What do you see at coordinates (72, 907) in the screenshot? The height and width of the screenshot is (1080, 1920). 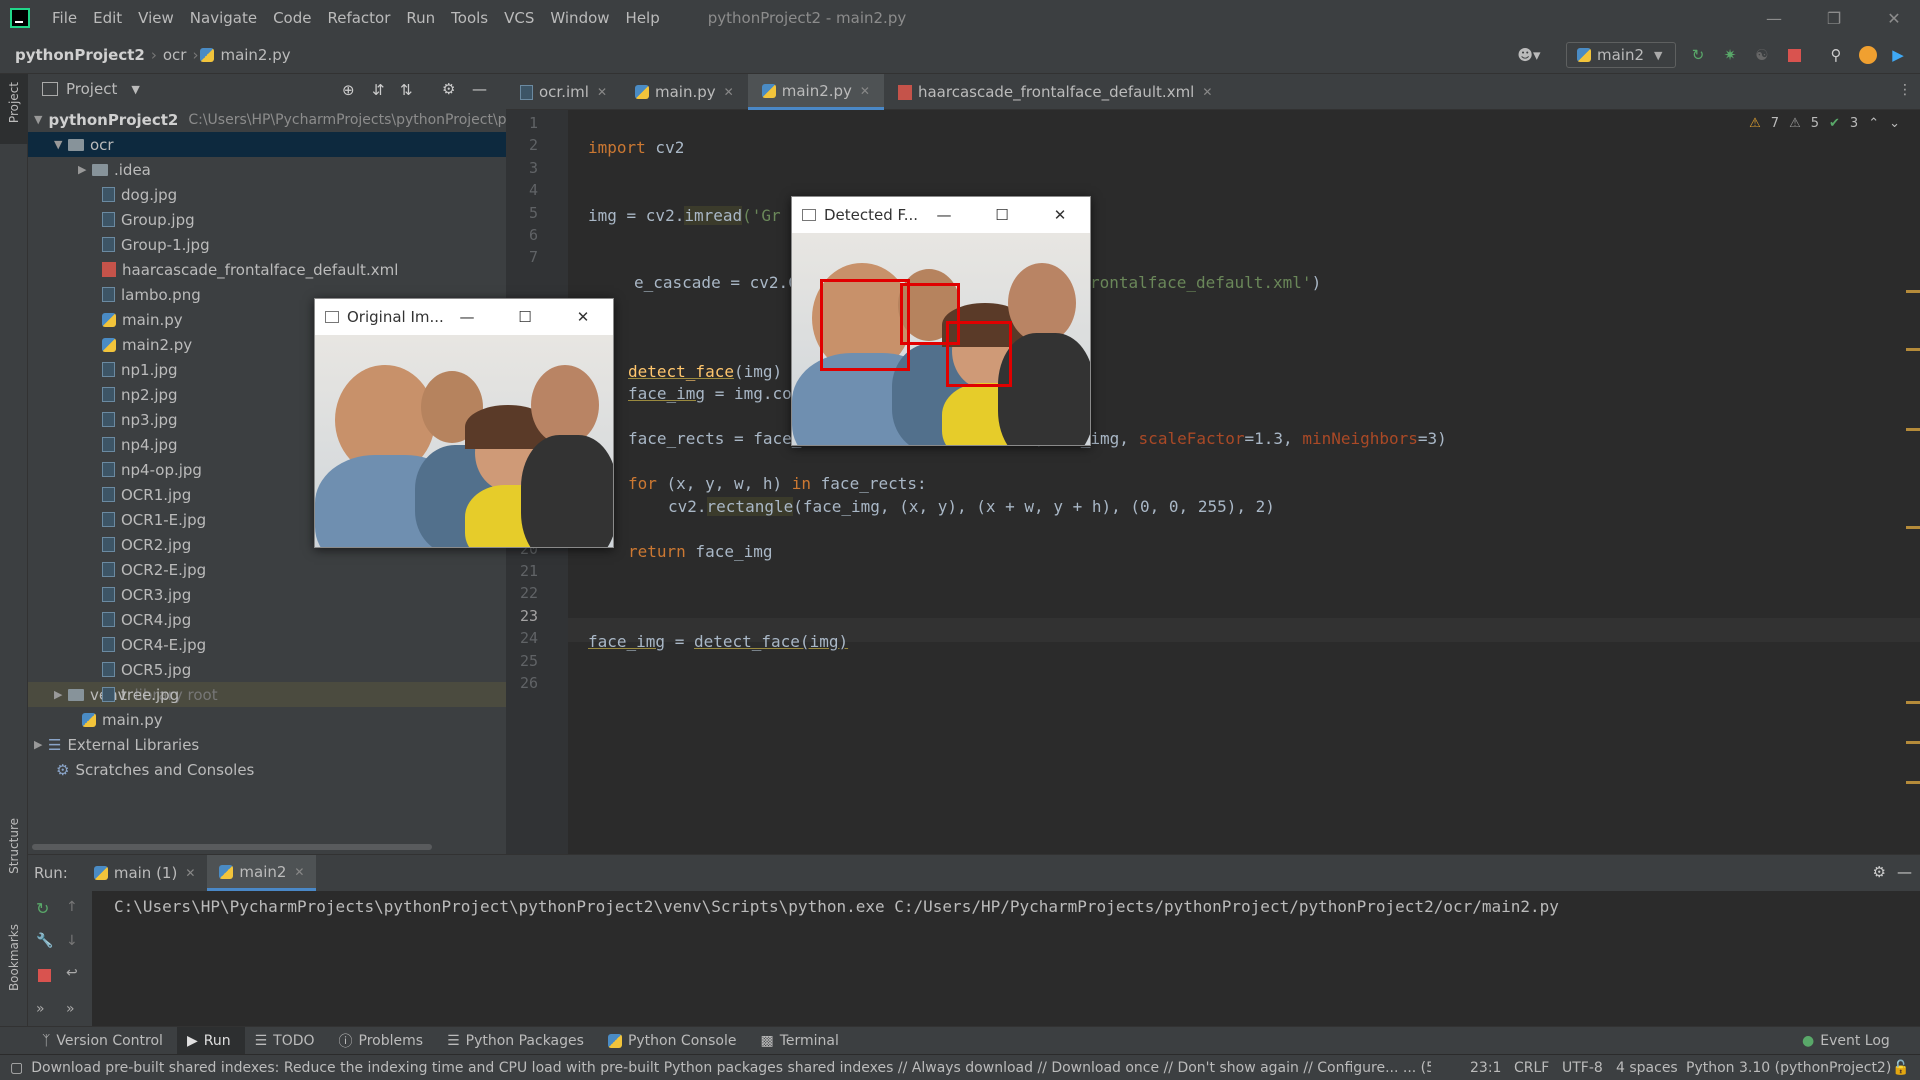 I see `arrow-up-icon: ↑` at bounding box center [72, 907].